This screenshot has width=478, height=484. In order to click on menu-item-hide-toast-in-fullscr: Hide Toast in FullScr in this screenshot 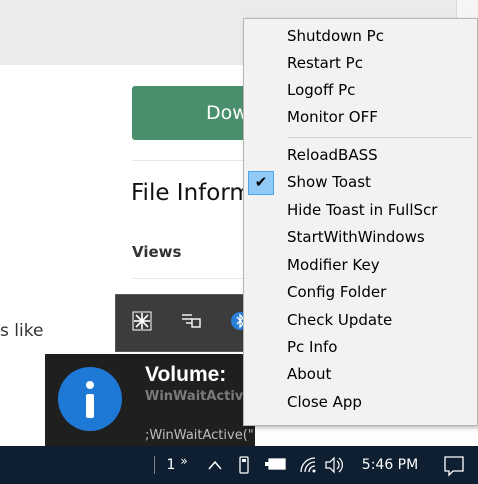, I will do `click(361, 210)`.